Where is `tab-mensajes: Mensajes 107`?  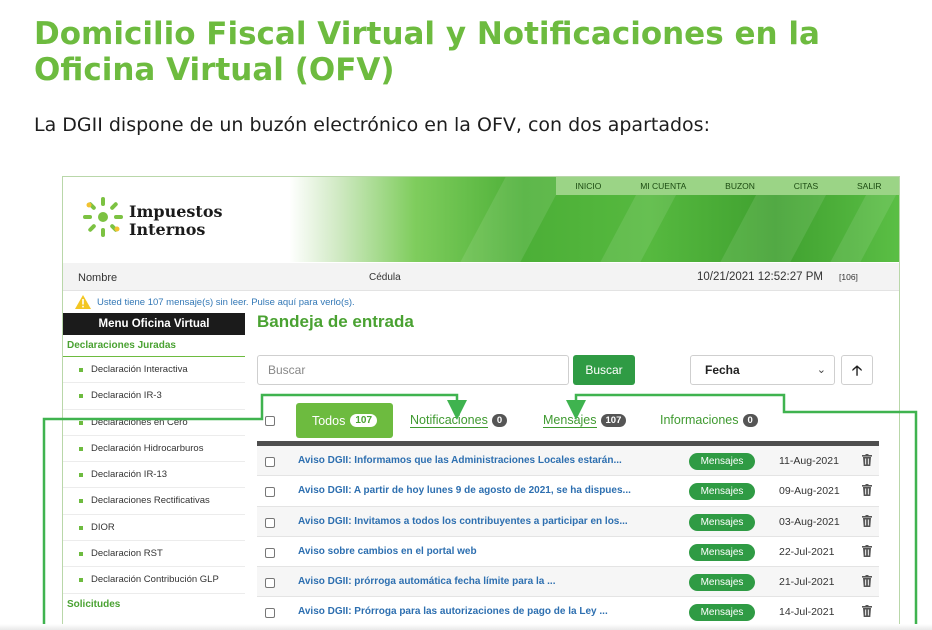
tab-mensajes: Mensajes 107 is located at coordinates (585, 420).